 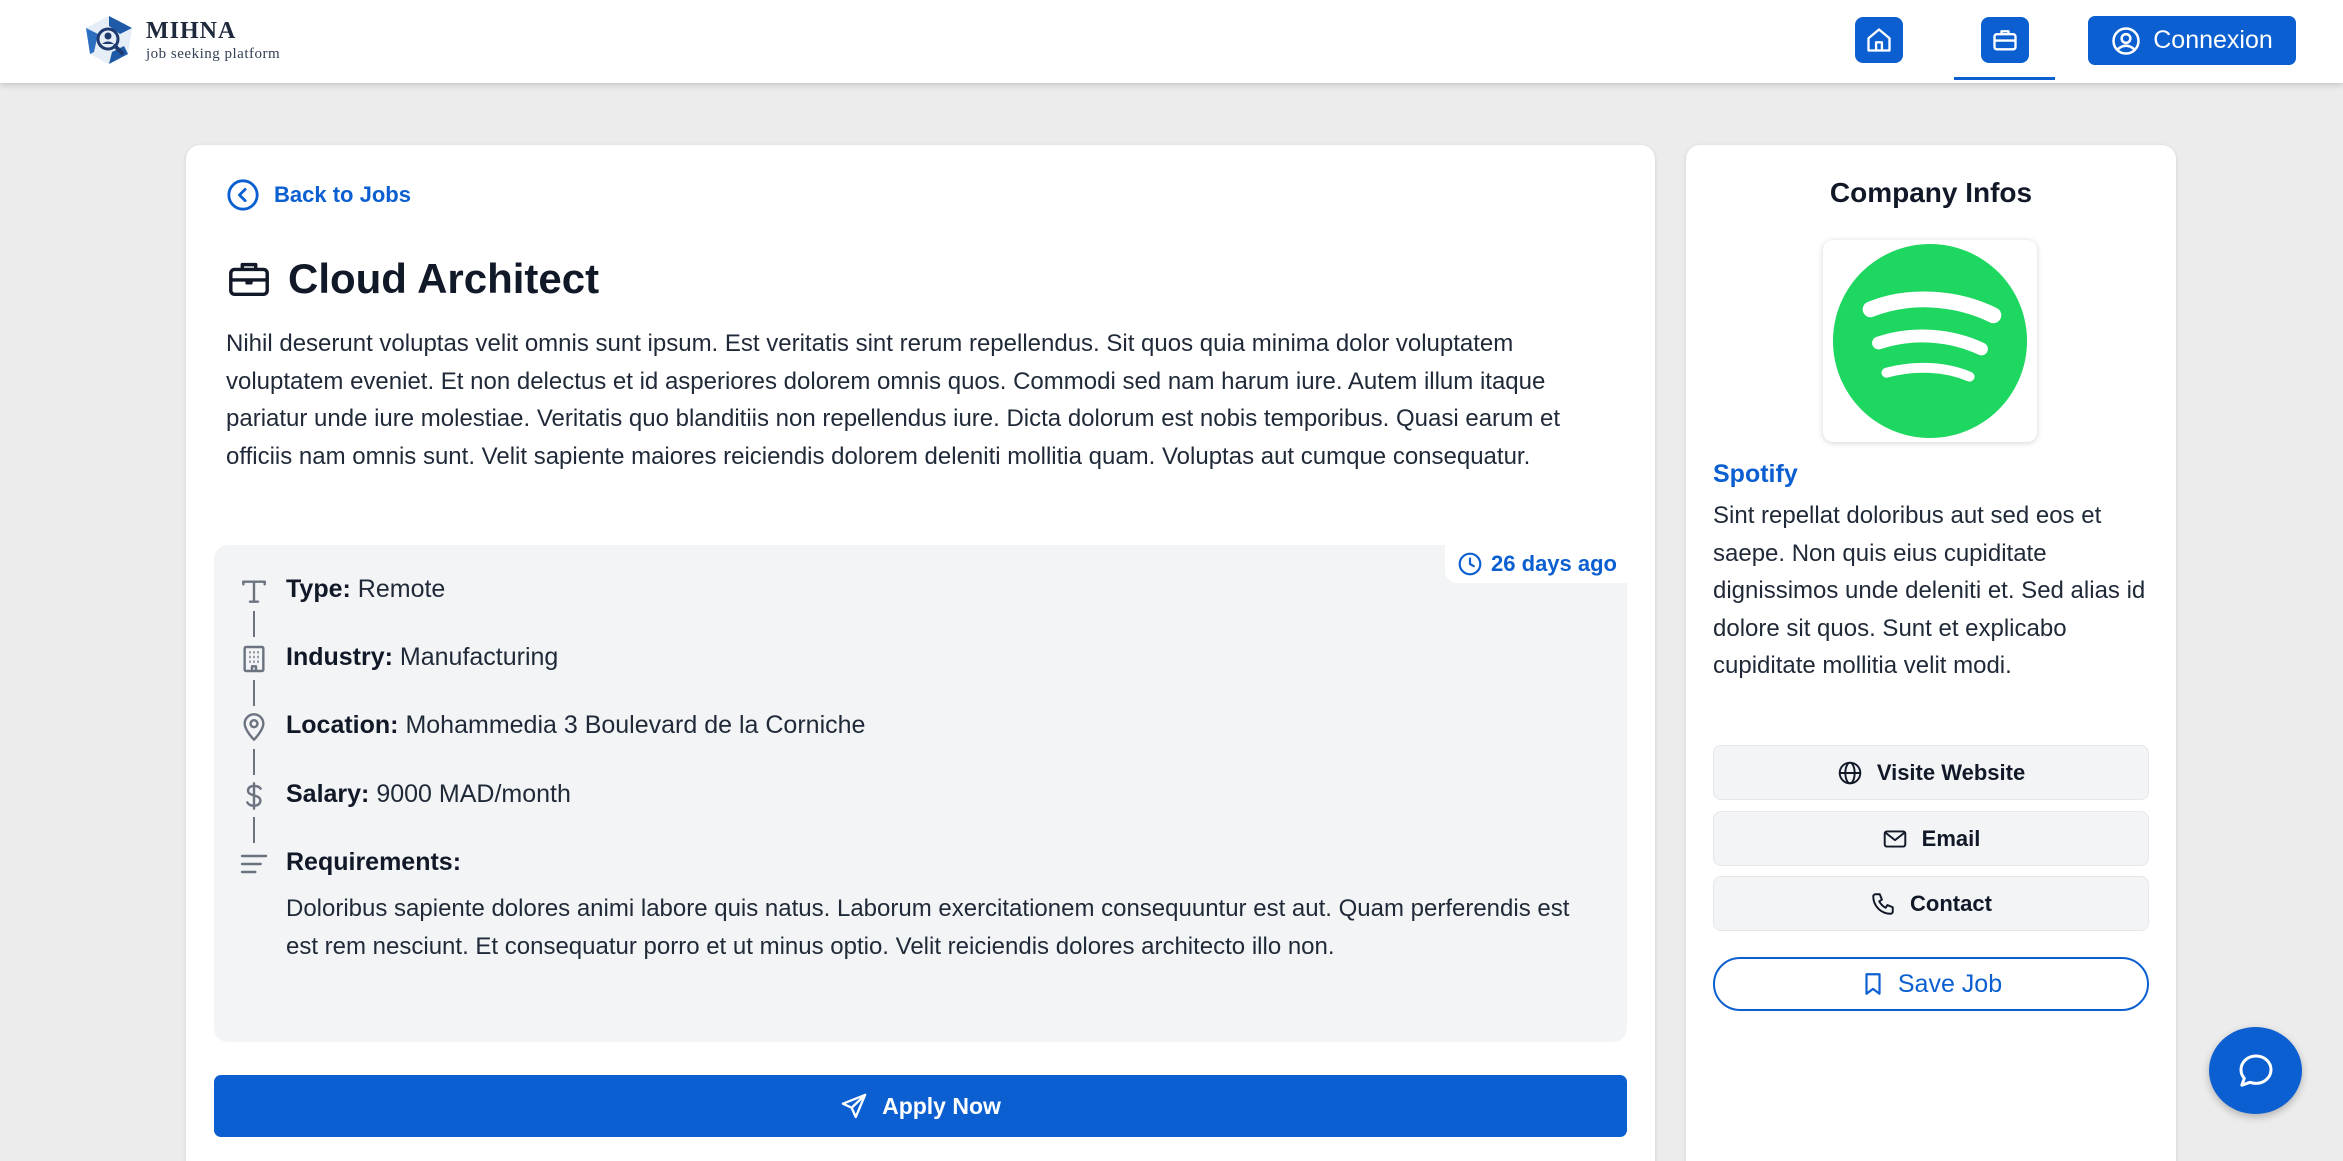 What do you see at coordinates (1883, 903) in the screenshot?
I see `phone-icon` at bounding box center [1883, 903].